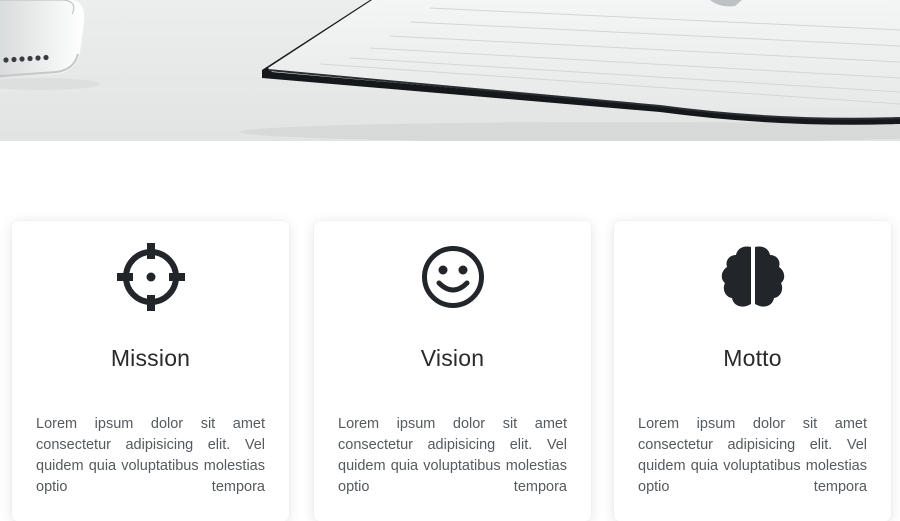 Image resolution: width=900 pixels, height=521 pixels. I want to click on smiley-face-icon, so click(453, 277).